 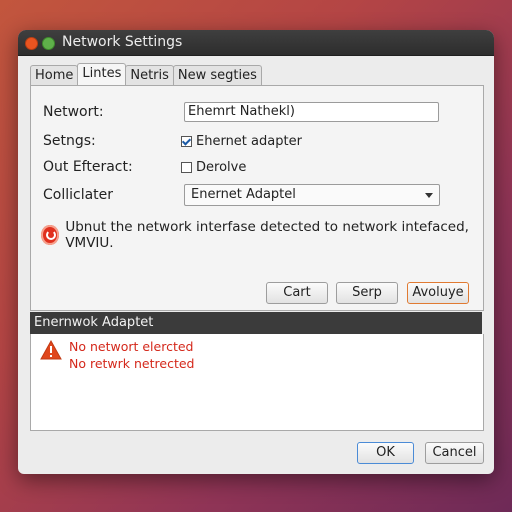 I want to click on tab-lintes: Lintes, so click(x=102, y=74).